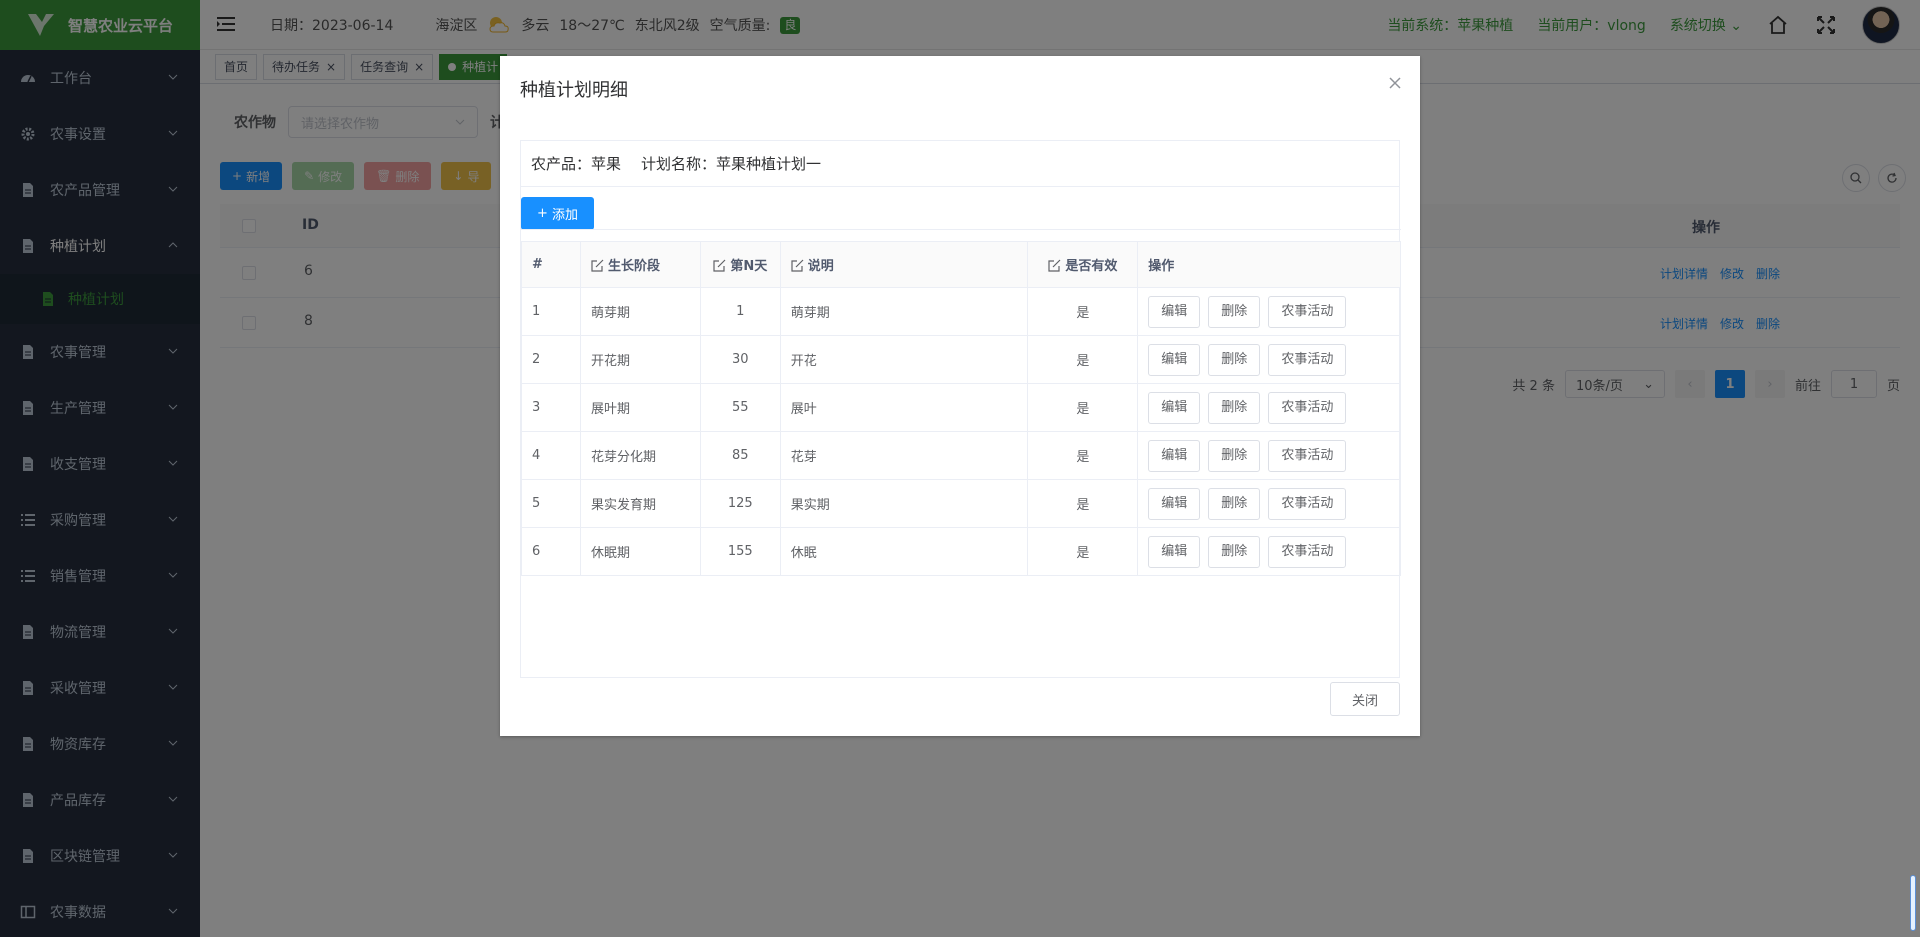 The image size is (1920, 937). Describe the element at coordinates (1269, 264) in the screenshot. I see `column-operations: 操作` at that location.